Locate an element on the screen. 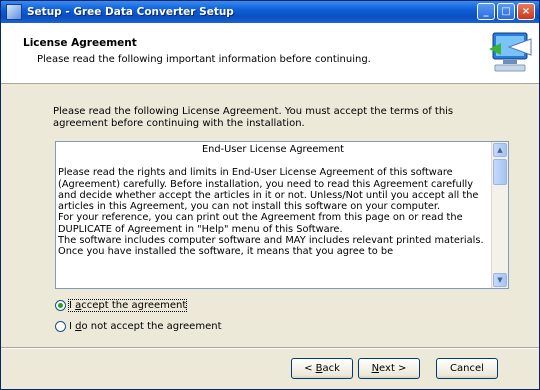 This screenshot has height=390, width=540. decline-radio-label: I do not accept the agreement is located at coordinates (145, 326).